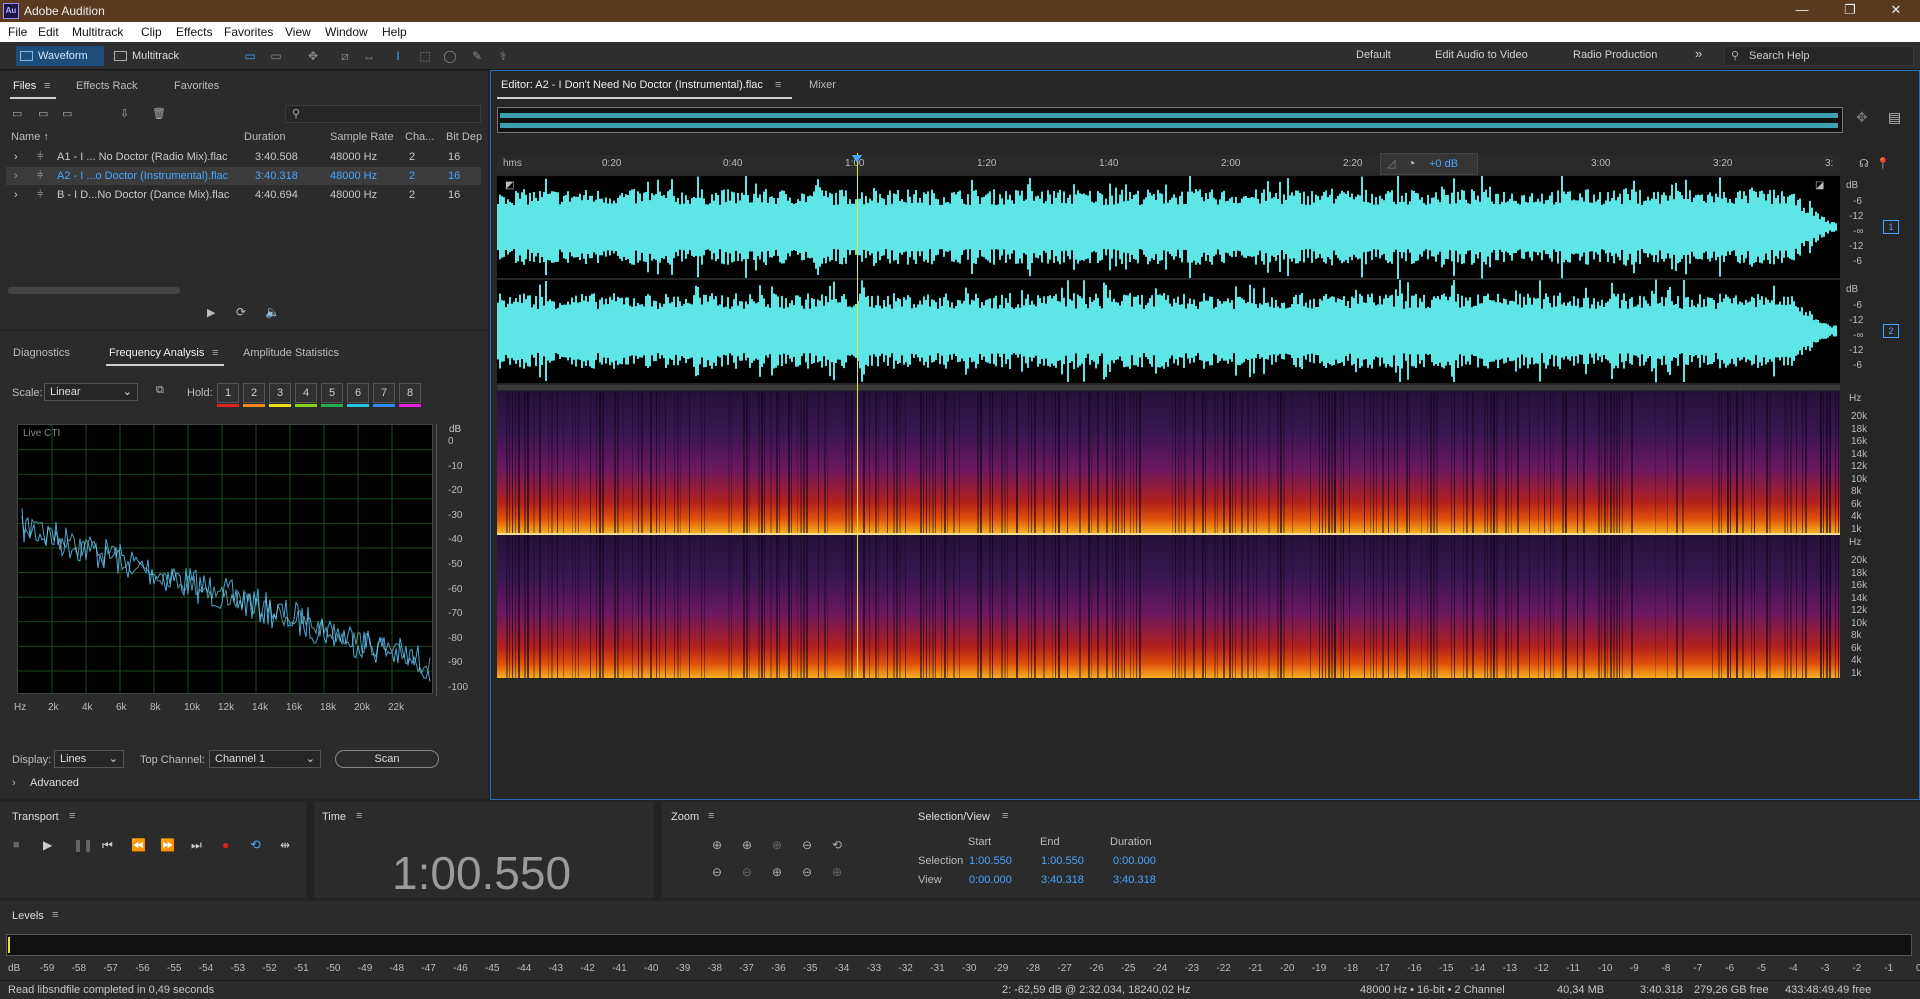 The image size is (1920, 999). I want to click on loop-playback-icon: ⟲, so click(255, 845).